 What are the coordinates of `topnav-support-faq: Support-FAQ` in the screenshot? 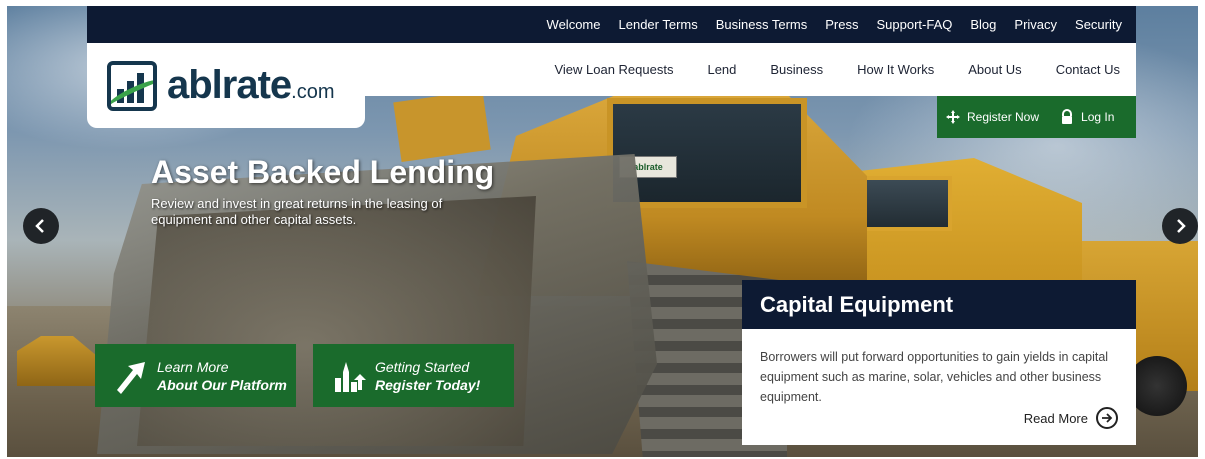 It's located at (915, 24).